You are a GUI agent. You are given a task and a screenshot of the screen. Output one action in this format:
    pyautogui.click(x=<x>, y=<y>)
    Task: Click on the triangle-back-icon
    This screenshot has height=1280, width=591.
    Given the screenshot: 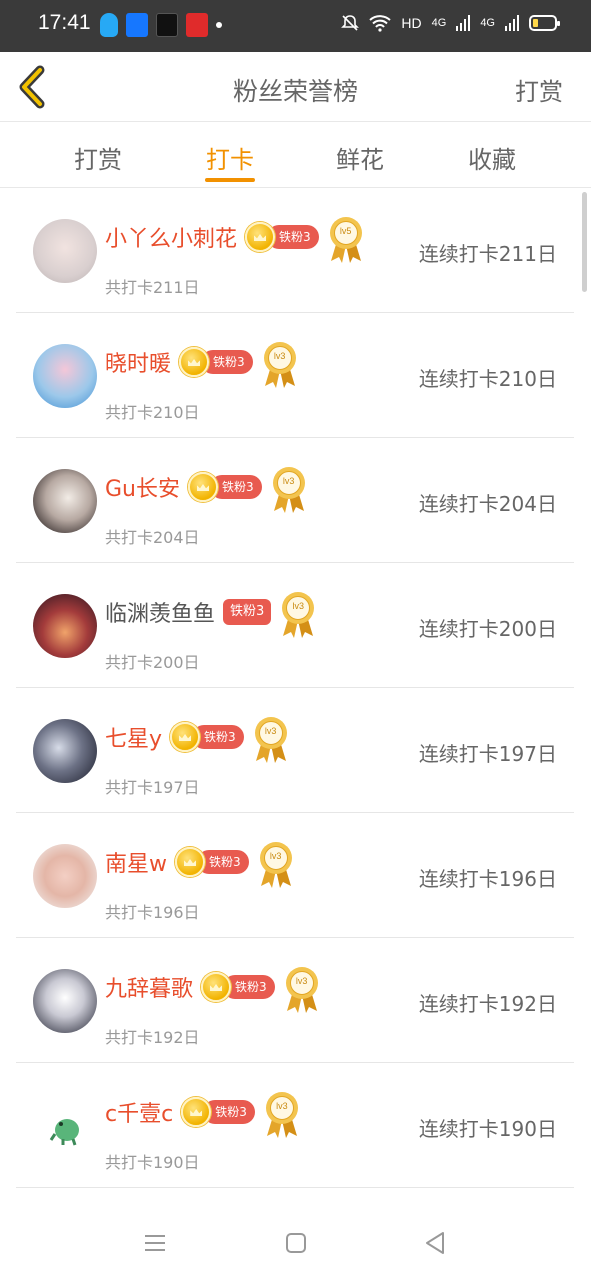 What is the action you would take?
    pyautogui.click(x=435, y=1243)
    